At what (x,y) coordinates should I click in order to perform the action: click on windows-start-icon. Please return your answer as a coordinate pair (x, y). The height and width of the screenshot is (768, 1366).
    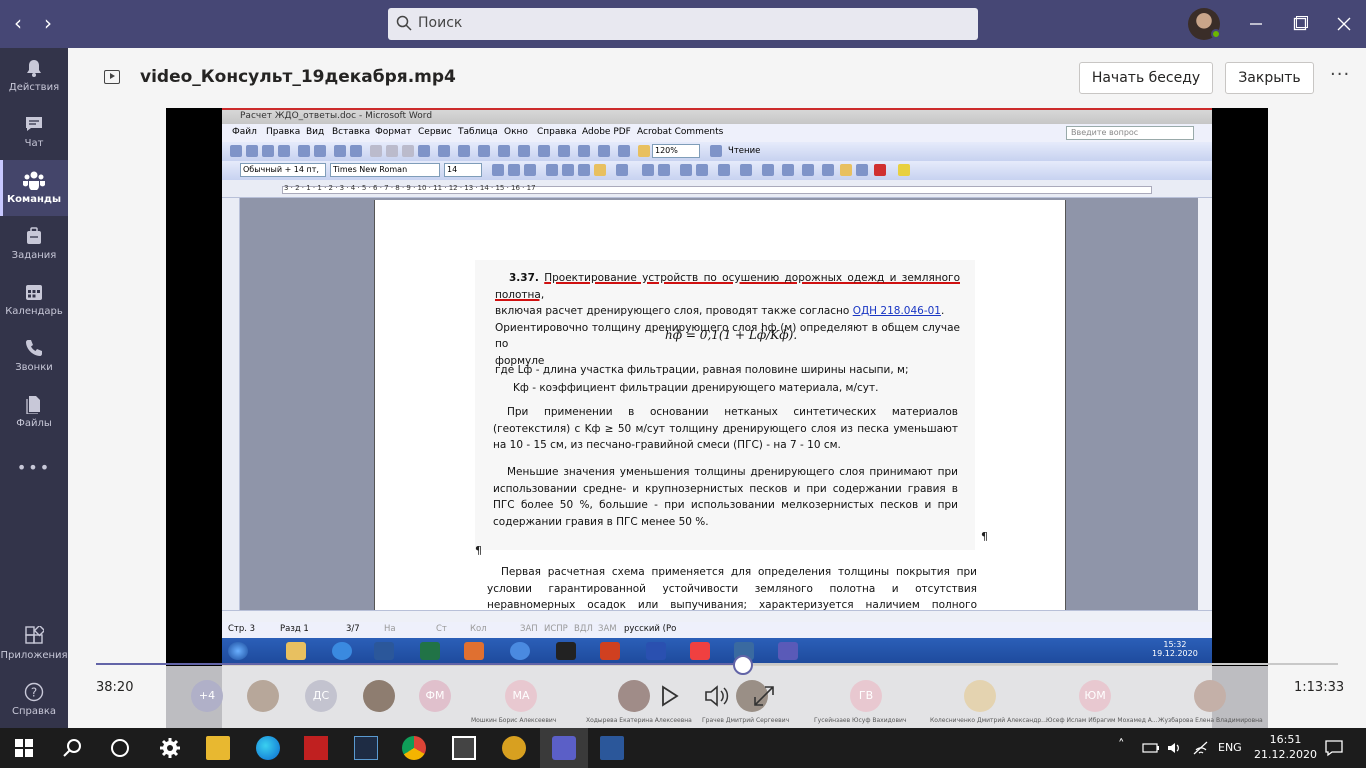
    Looking at the image, I should click on (24, 748).